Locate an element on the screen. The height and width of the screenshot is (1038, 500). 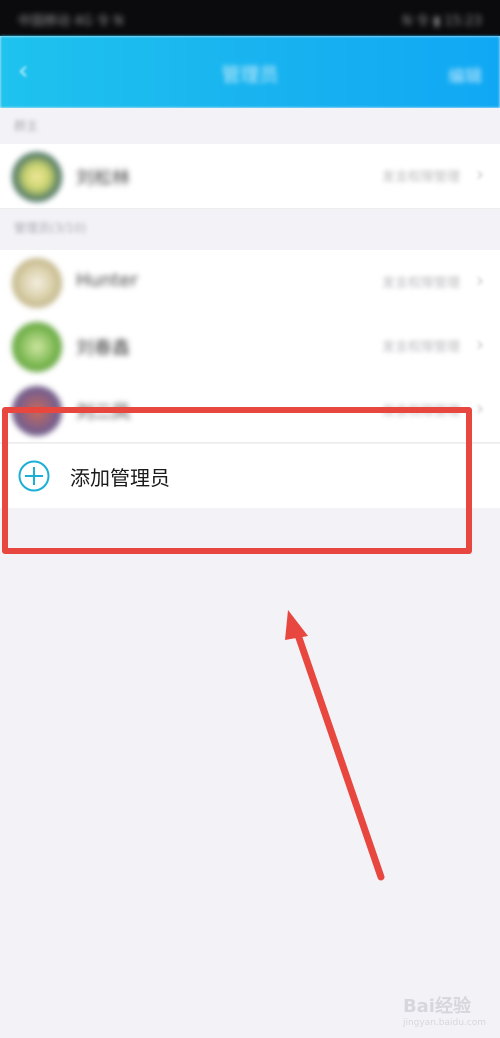
watermark-brand: Bai经验 is located at coordinates (436, 1006).